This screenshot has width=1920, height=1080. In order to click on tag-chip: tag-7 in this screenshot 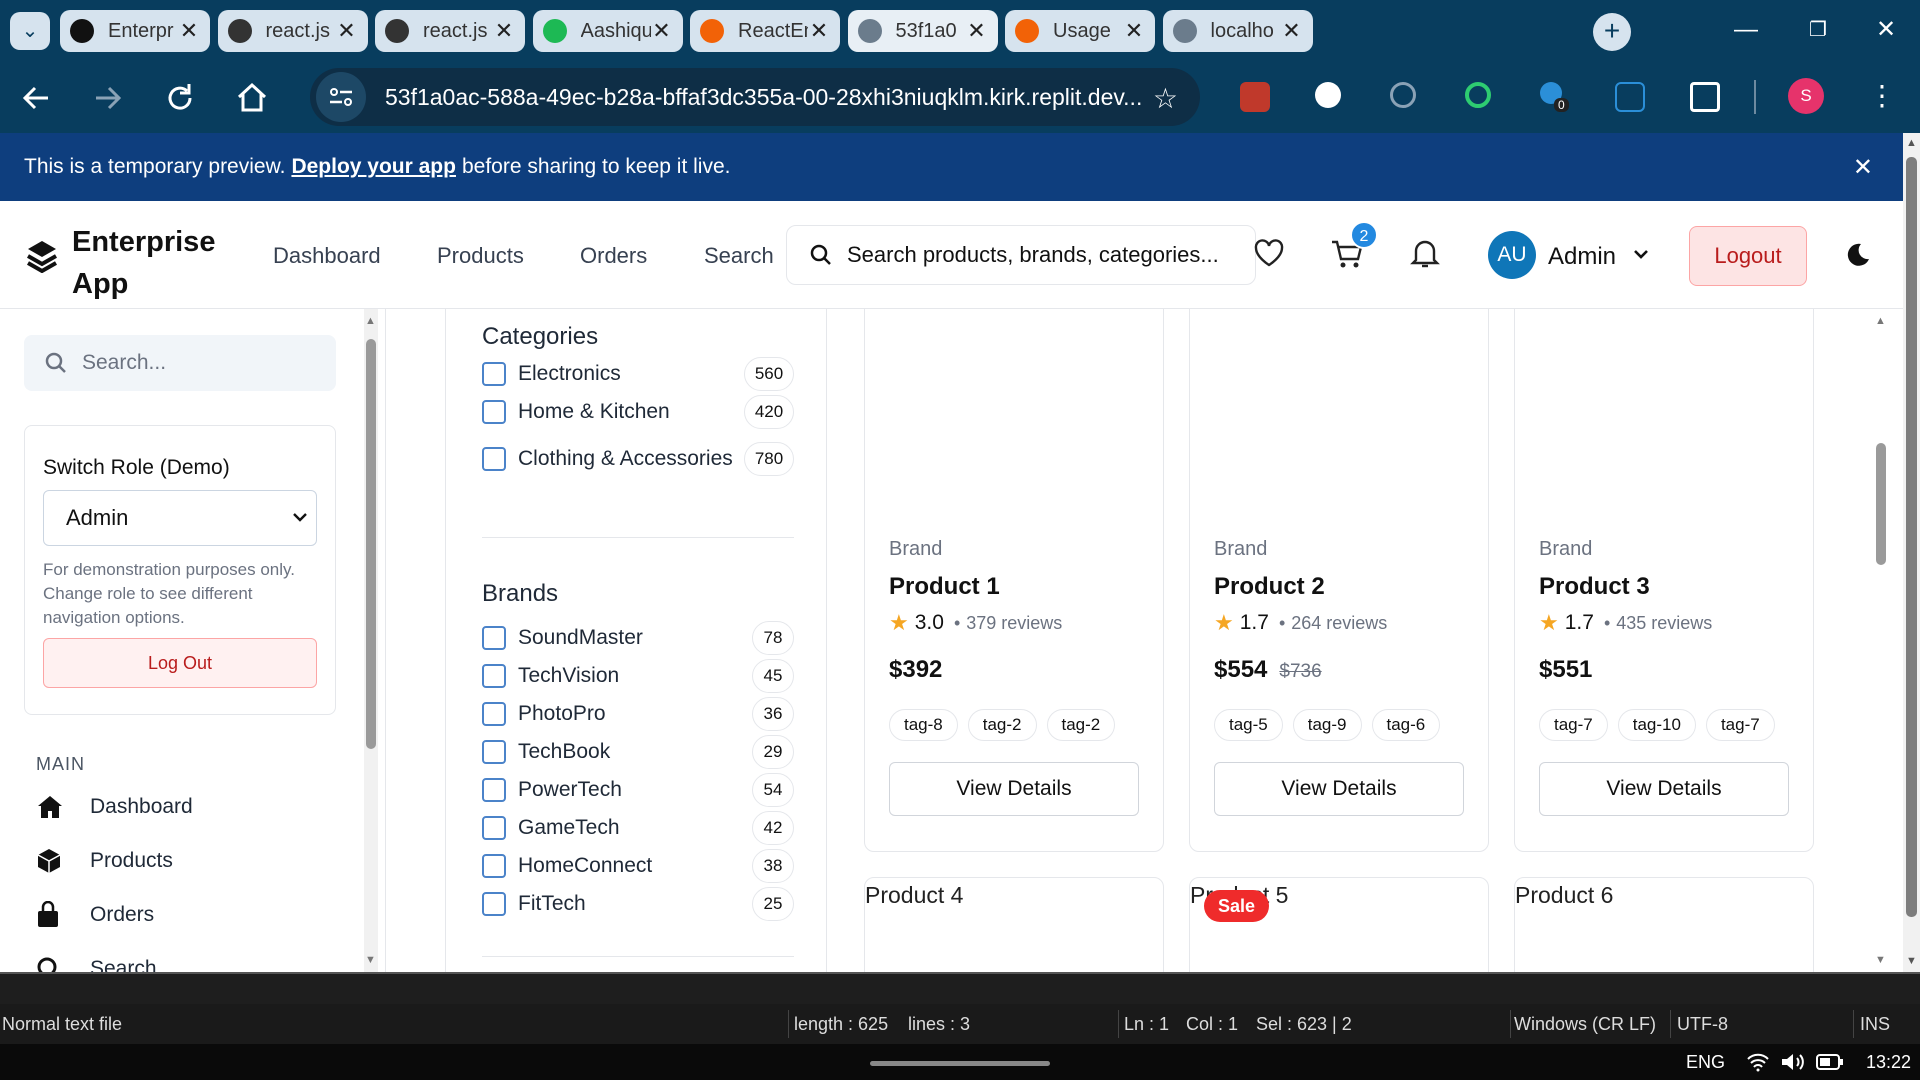, I will do `click(1573, 725)`.